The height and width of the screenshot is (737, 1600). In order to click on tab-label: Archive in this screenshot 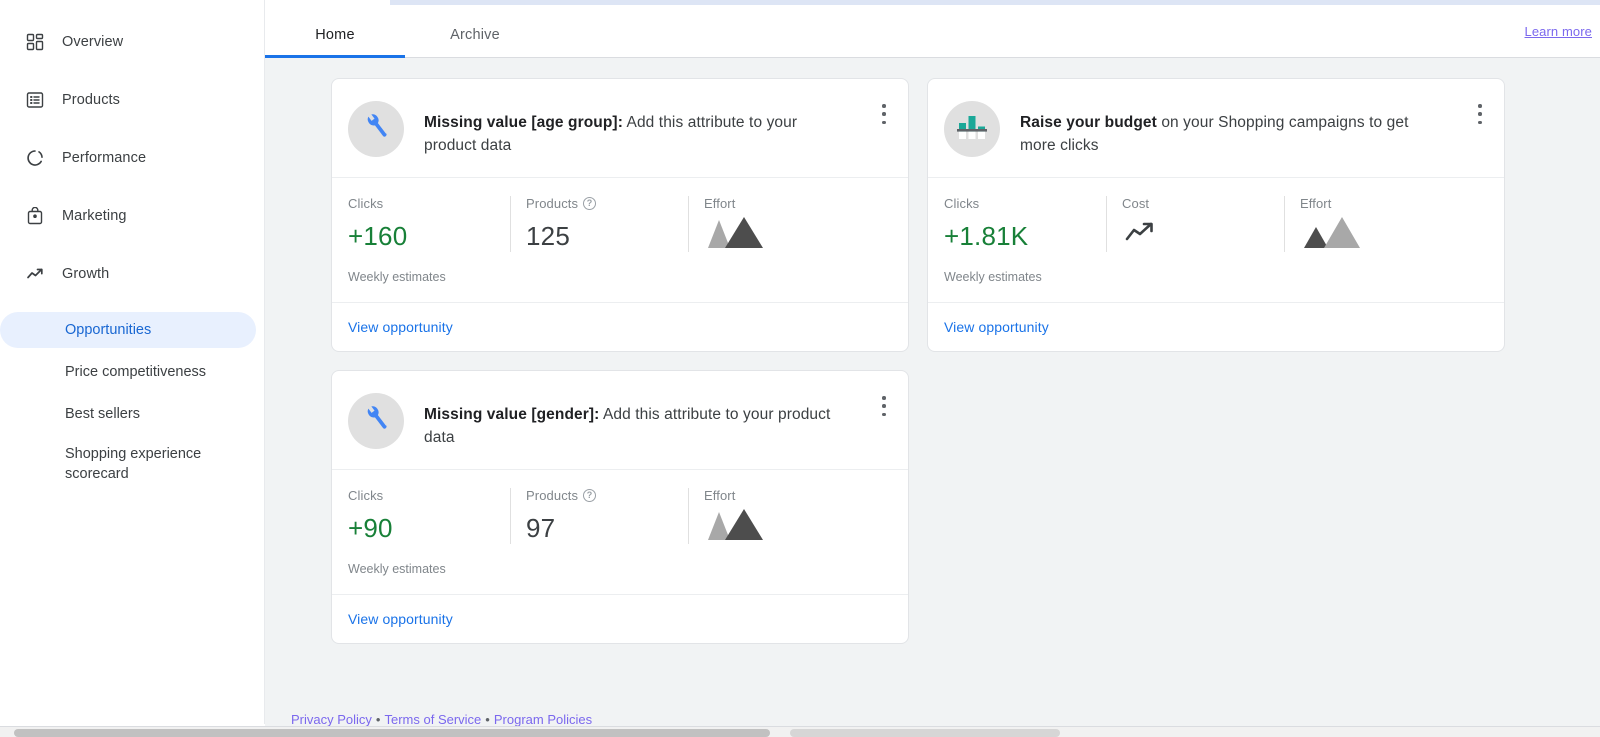, I will do `click(475, 35)`.